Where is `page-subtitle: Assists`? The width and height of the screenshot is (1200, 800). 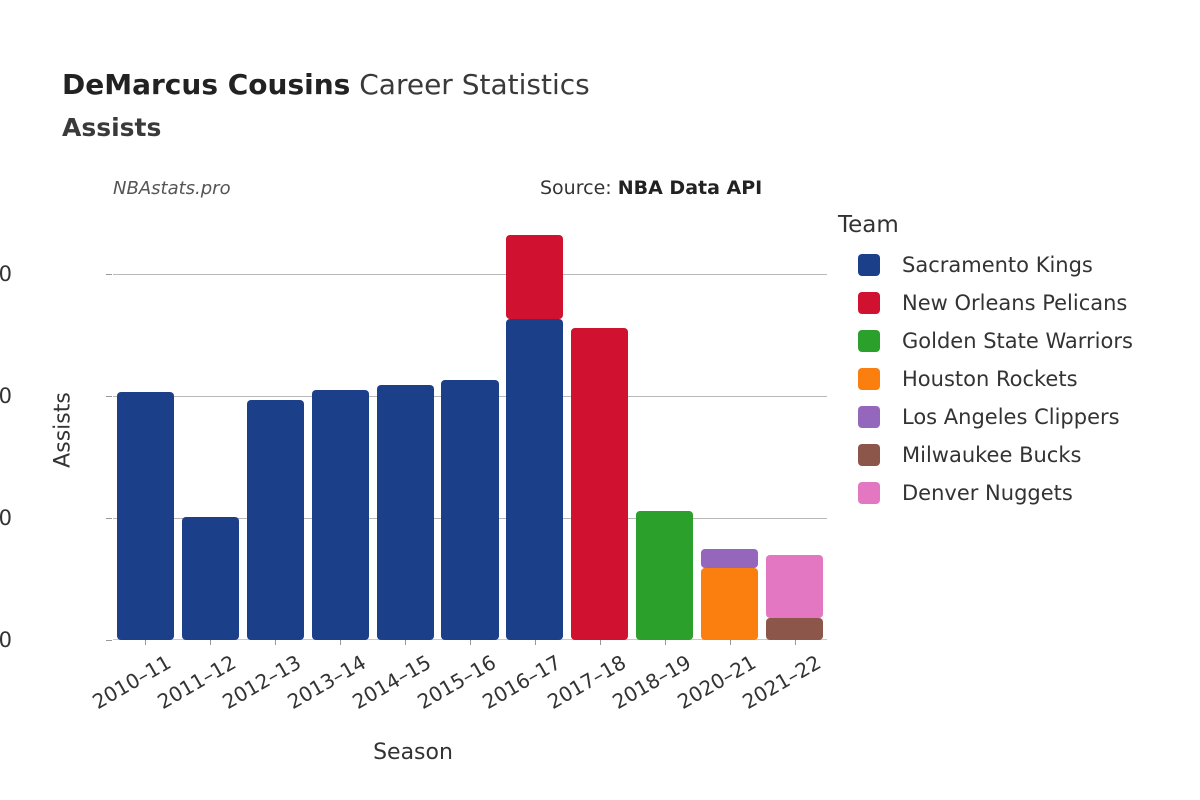 page-subtitle: Assists is located at coordinates (112, 127).